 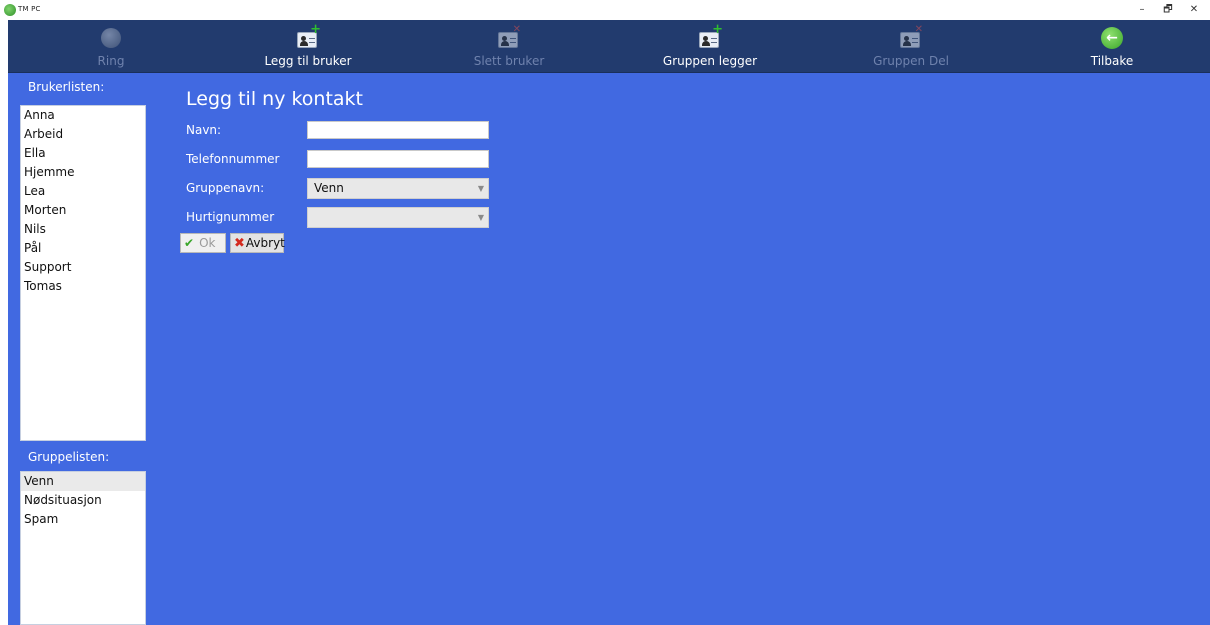 I want to click on name-field, so click(x=398, y=130).